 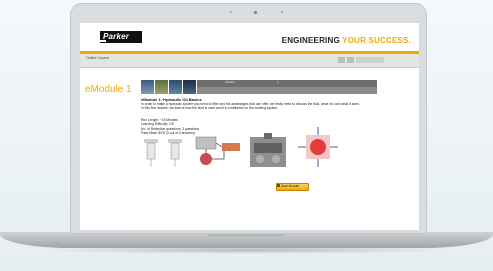 What do you see at coordinates (168, 133) in the screenshot?
I see `info-pass-mark: Pass Mark: 80% (3 out of 4 answers)` at bounding box center [168, 133].